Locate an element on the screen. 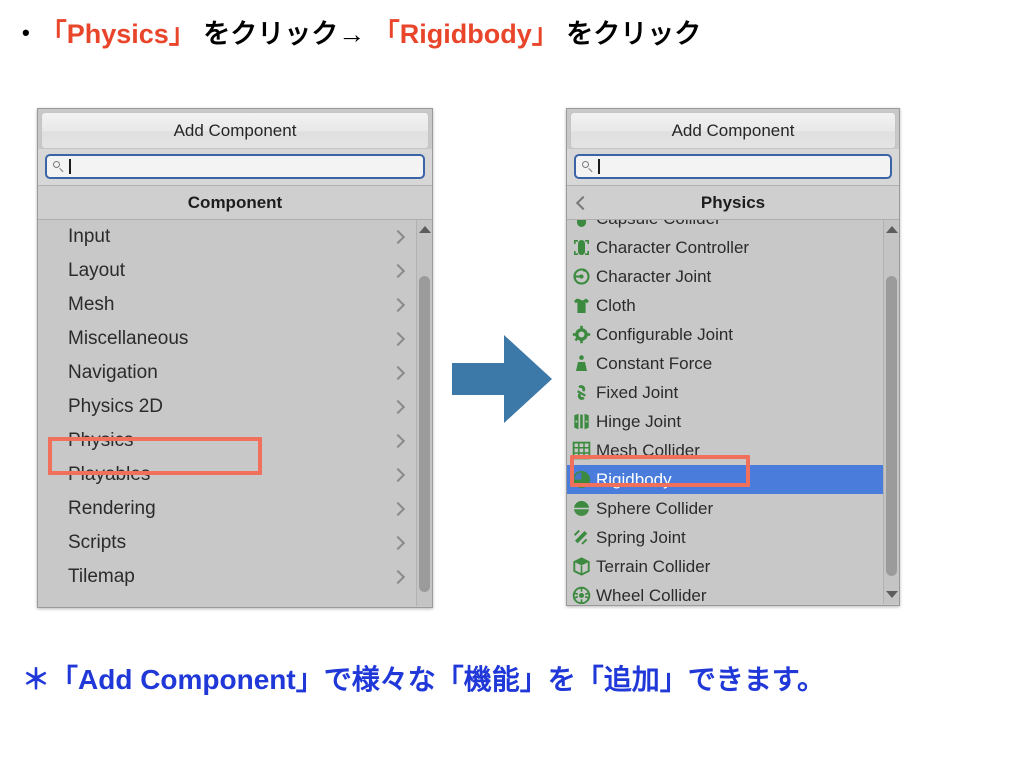  component-label: Character Joint is located at coordinates (654, 276).